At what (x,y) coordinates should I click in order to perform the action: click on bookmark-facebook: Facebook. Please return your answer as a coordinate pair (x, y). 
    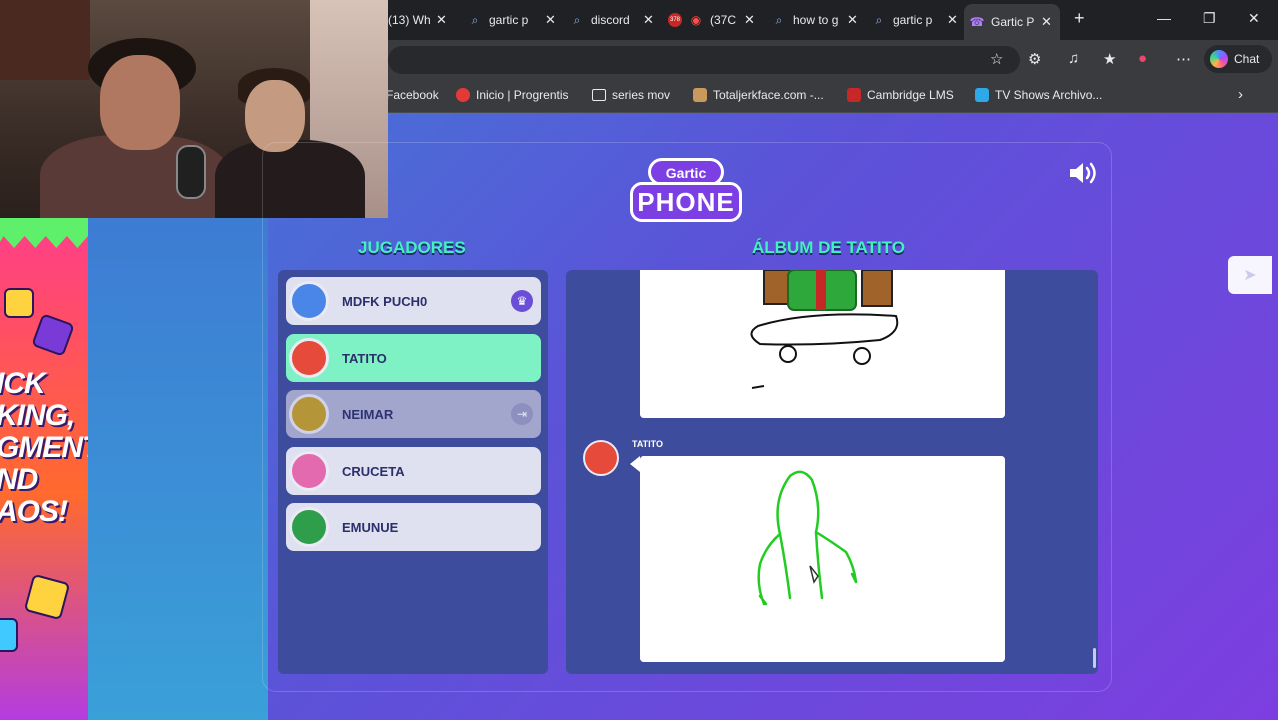
    Looking at the image, I should click on (412, 95).